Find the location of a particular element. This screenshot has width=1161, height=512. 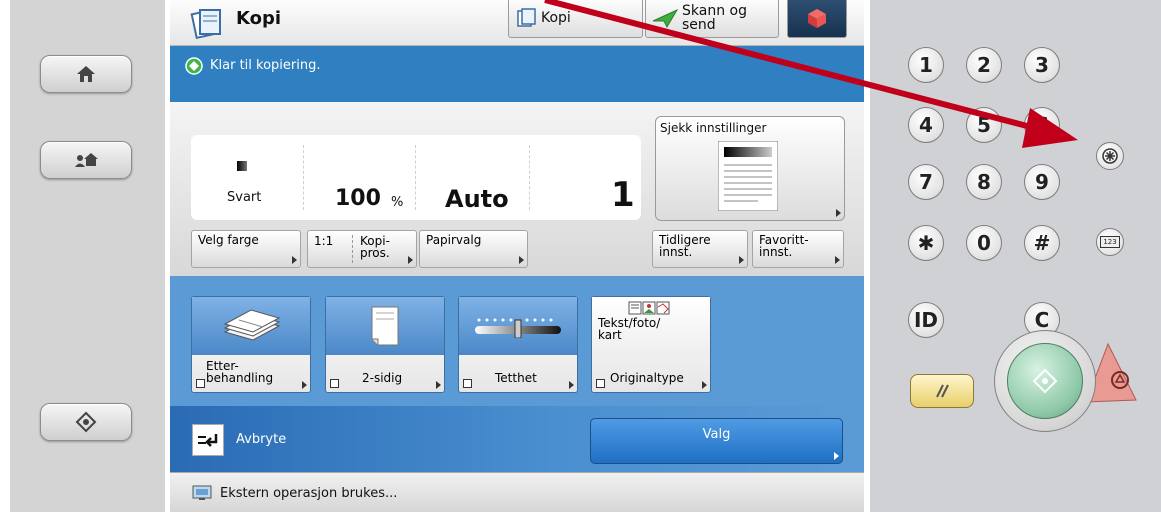

original-type-top: Tekst/foto/ kart is located at coordinates (651, 326).